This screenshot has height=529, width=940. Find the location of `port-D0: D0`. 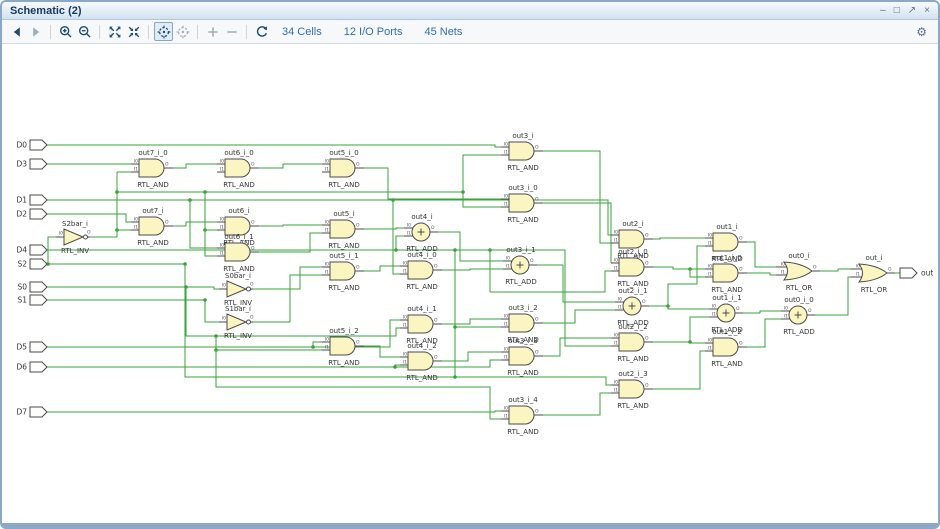

port-D0: D0 is located at coordinates (32, 145).